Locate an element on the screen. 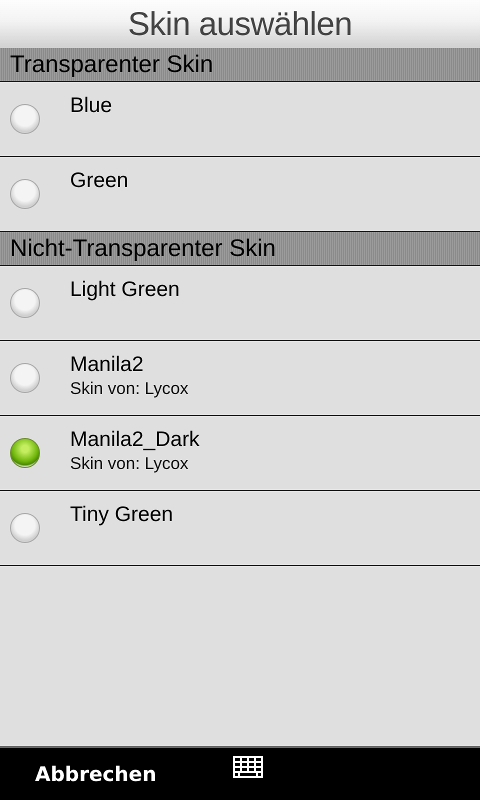 The width and height of the screenshot is (480, 800). skin-option: Tiny Green is located at coordinates (240, 528).